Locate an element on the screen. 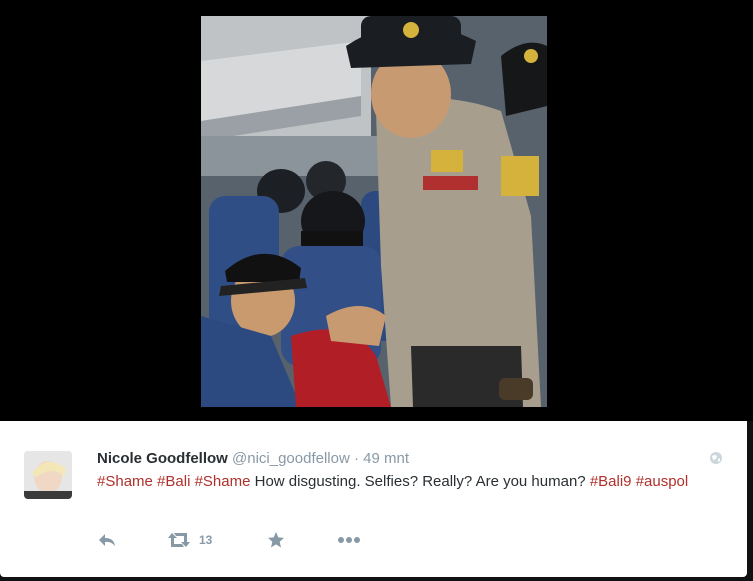 The width and height of the screenshot is (753, 581). tweet-actions: 13 is located at coordinates (232, 540).